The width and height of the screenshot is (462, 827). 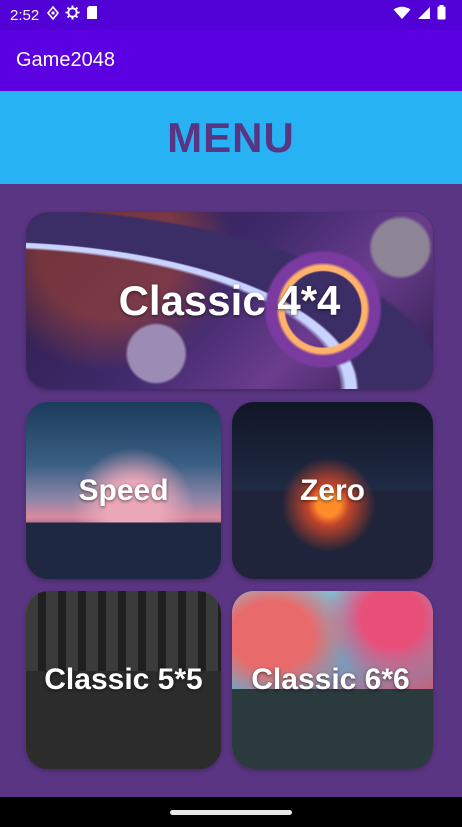 I want to click on classic-6x6-label: Classic 6*6, so click(x=330, y=679).